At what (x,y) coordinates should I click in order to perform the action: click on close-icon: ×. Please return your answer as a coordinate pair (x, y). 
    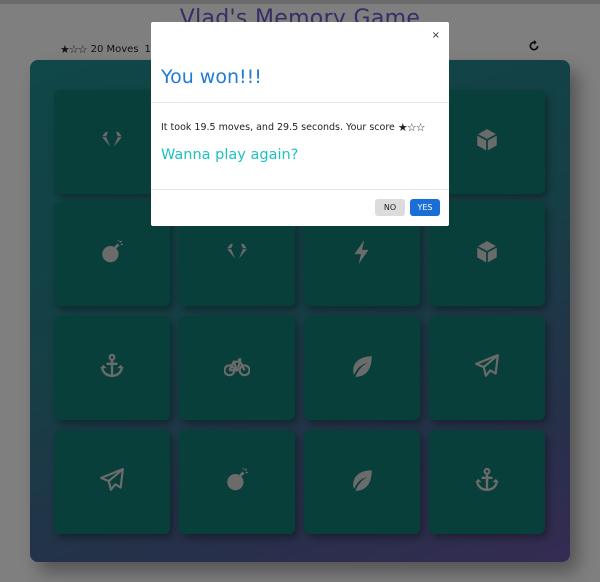
    Looking at the image, I should click on (436, 35).